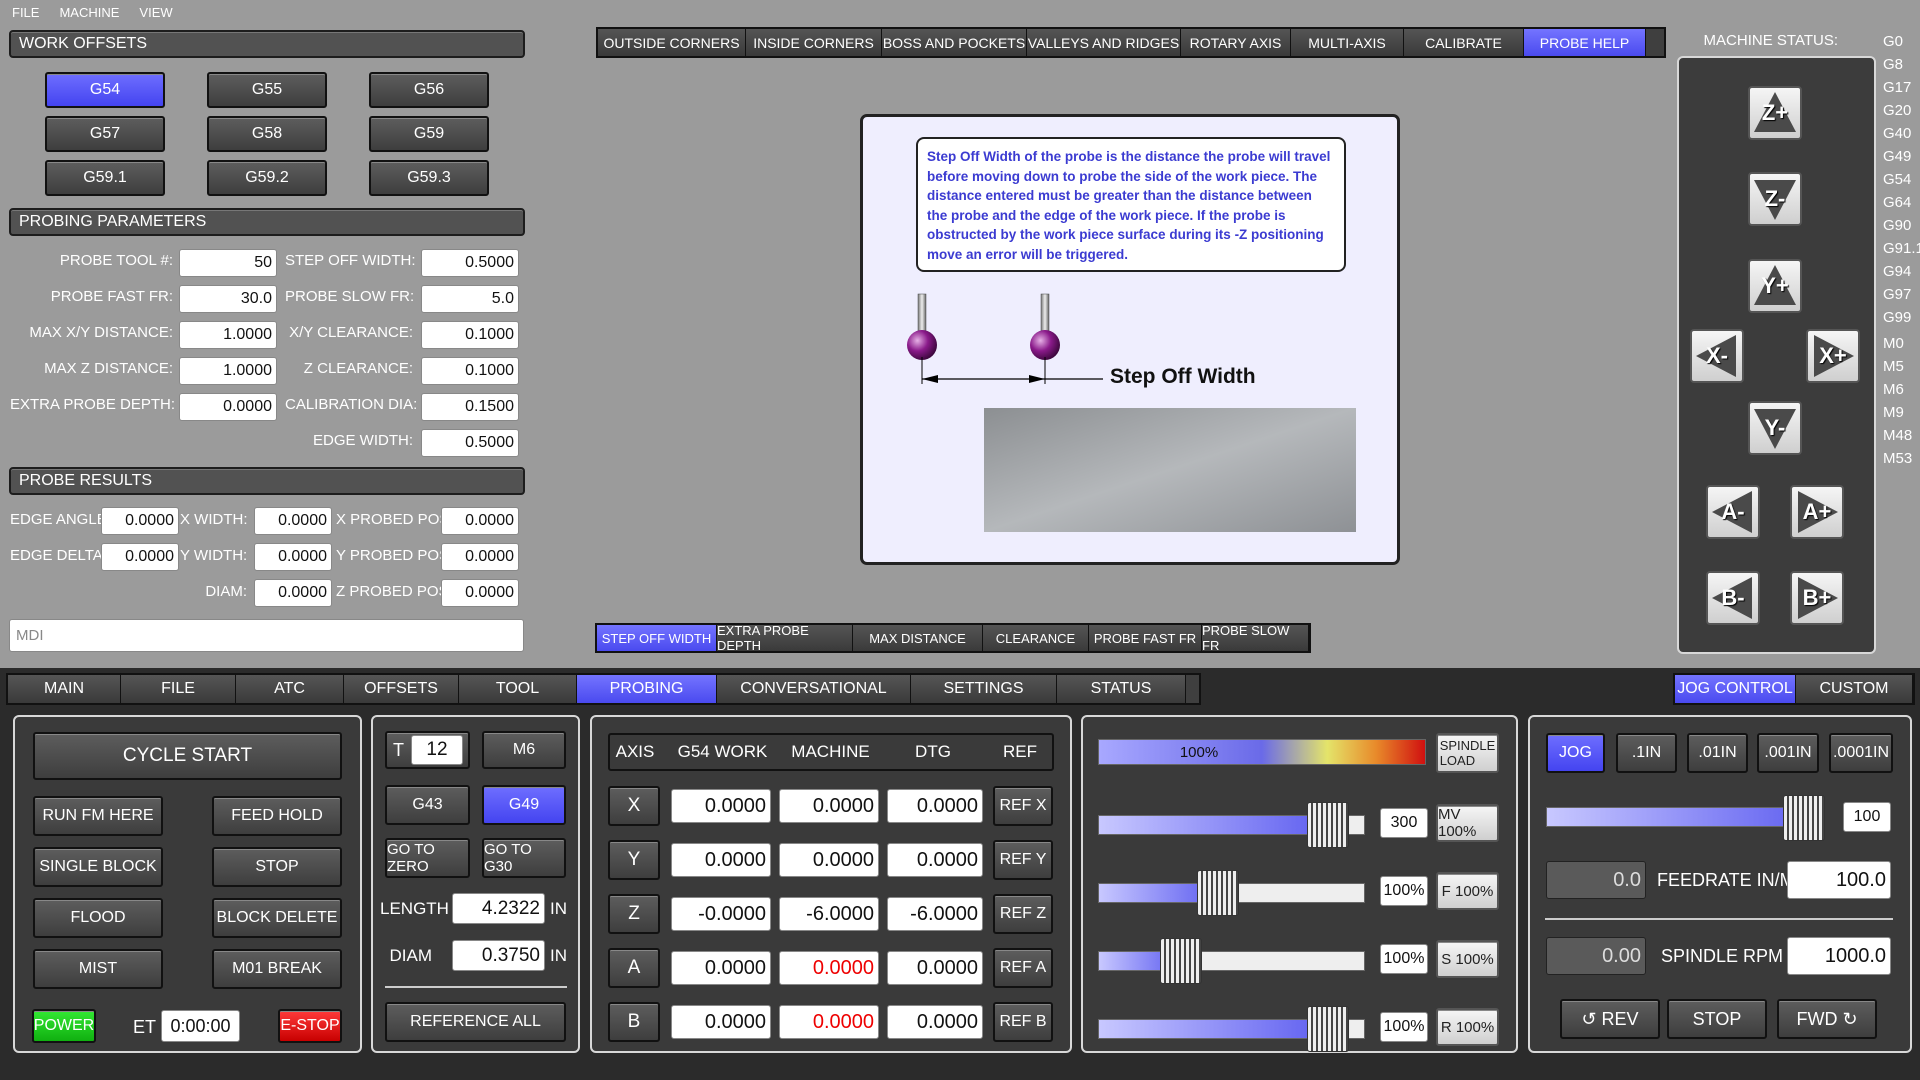  I want to click on spindle-stop-button: STOP, so click(1717, 1019).